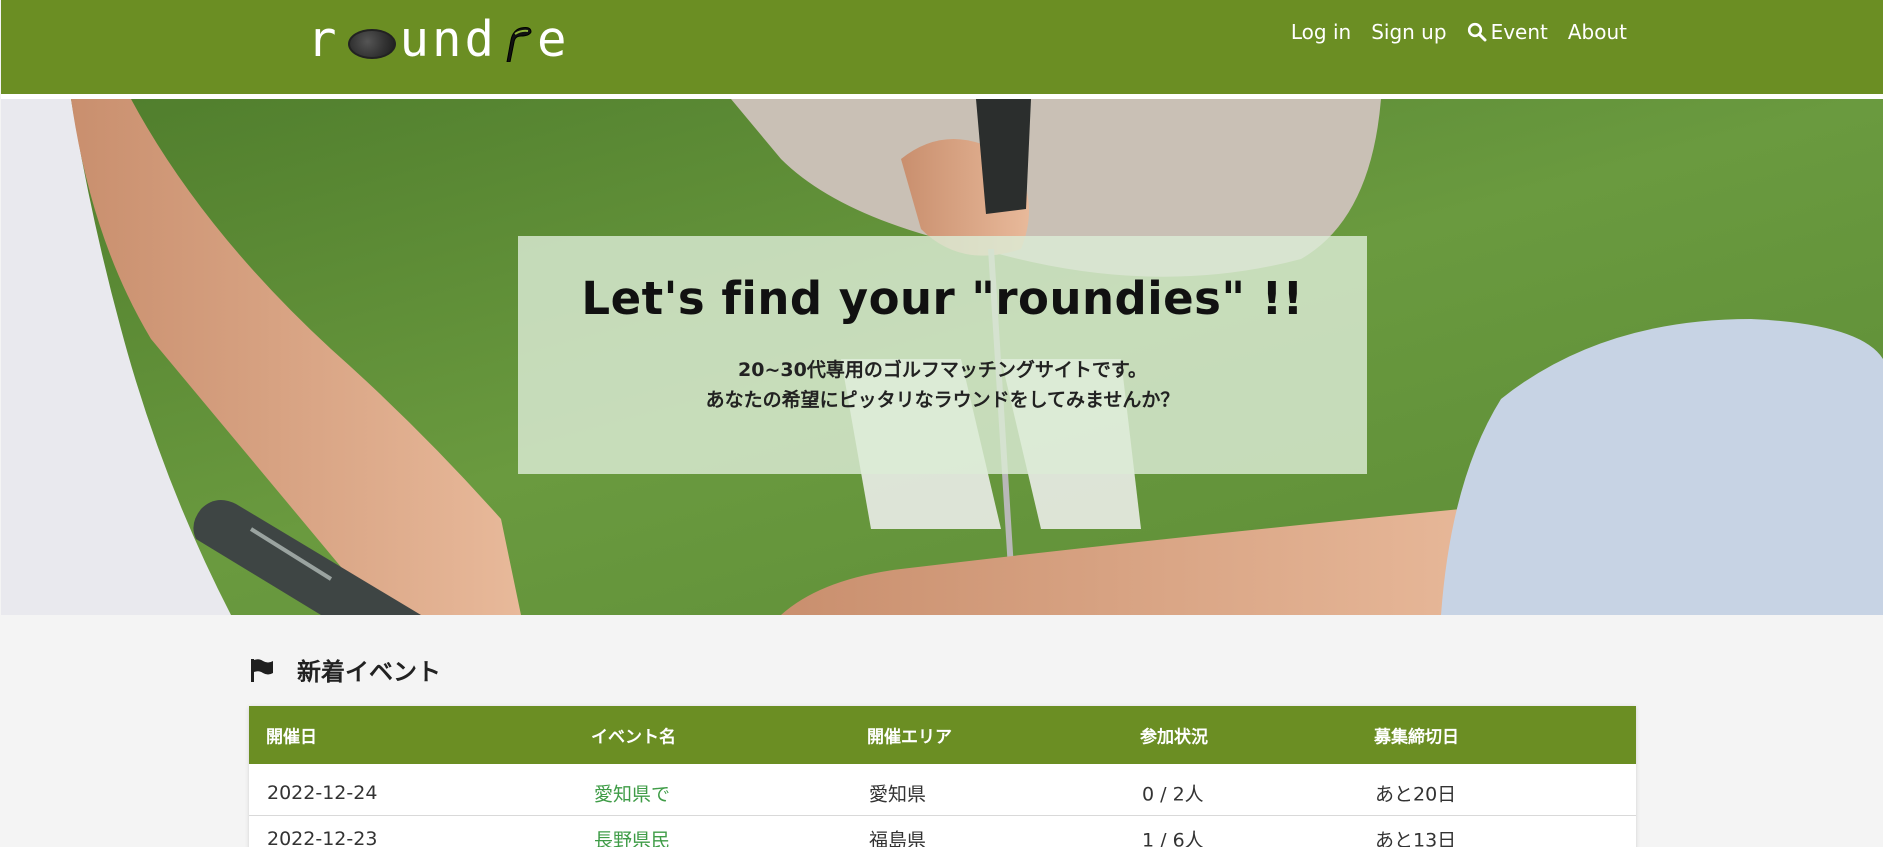  I want to click on table-header-row: 開催日 イベント名 開催エリア 参加状況 募集締切日, so click(942, 735).